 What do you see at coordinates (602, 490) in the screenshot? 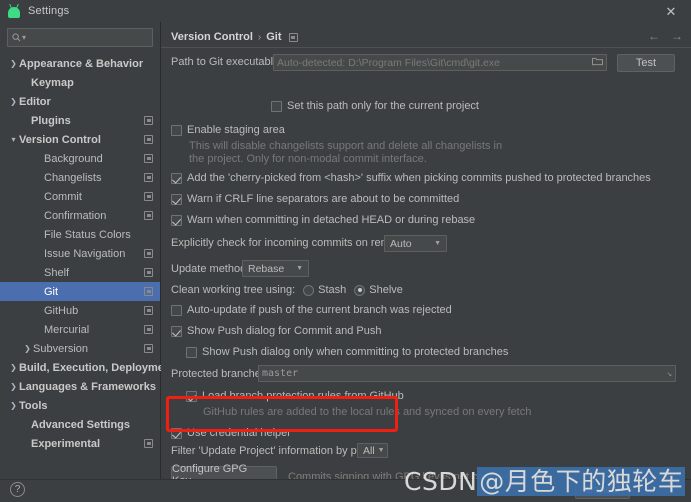
I see `cancel-button: Cancel` at bounding box center [602, 490].